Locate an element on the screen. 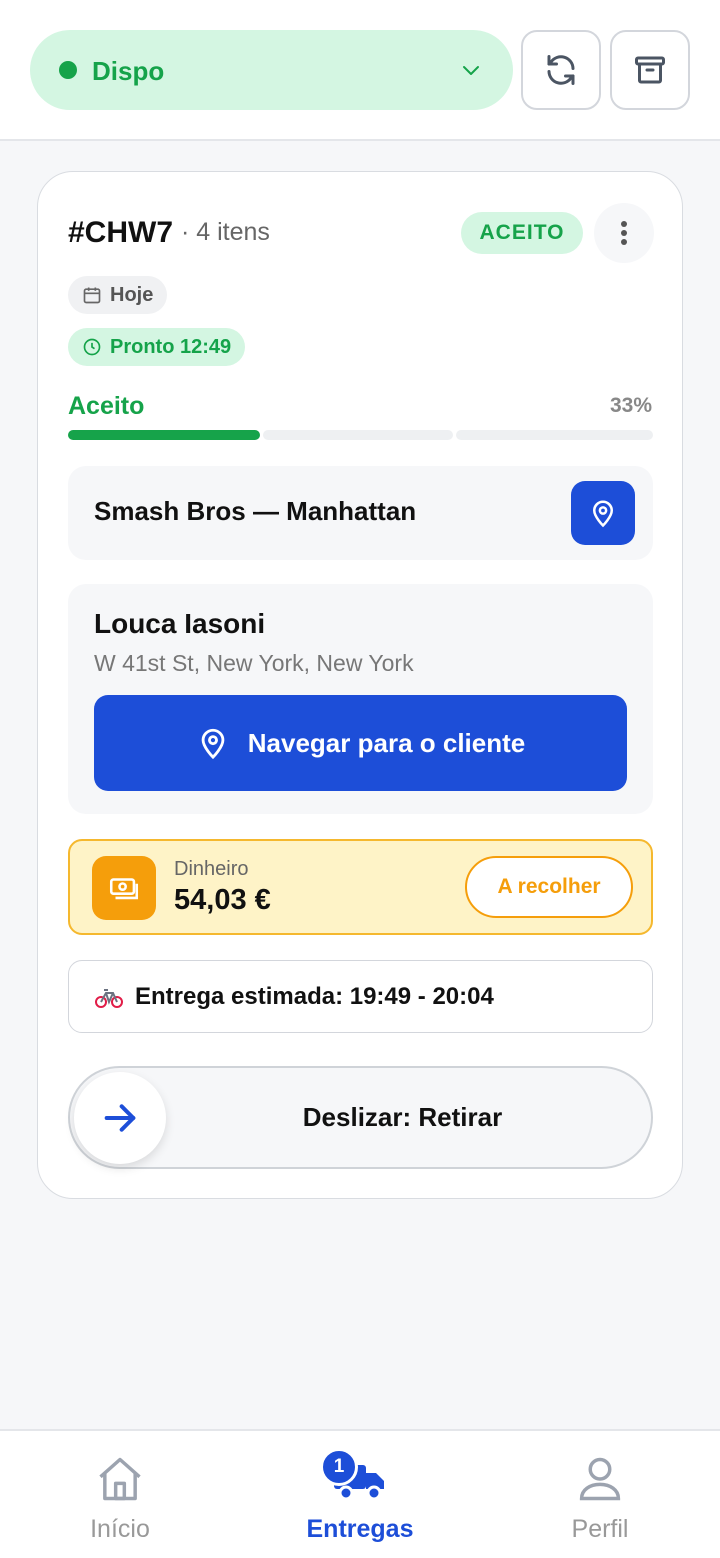 This screenshot has height=1558, width=720. item-count: · 4 itens is located at coordinates (225, 232).